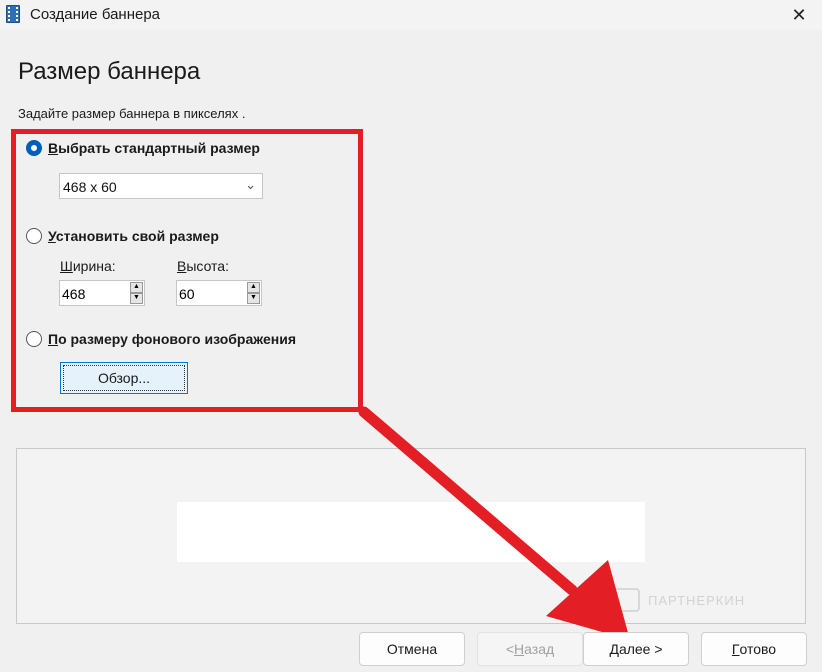 The width and height of the screenshot is (822, 672). What do you see at coordinates (754, 649) in the screenshot?
I see `finish-button: Готово` at bounding box center [754, 649].